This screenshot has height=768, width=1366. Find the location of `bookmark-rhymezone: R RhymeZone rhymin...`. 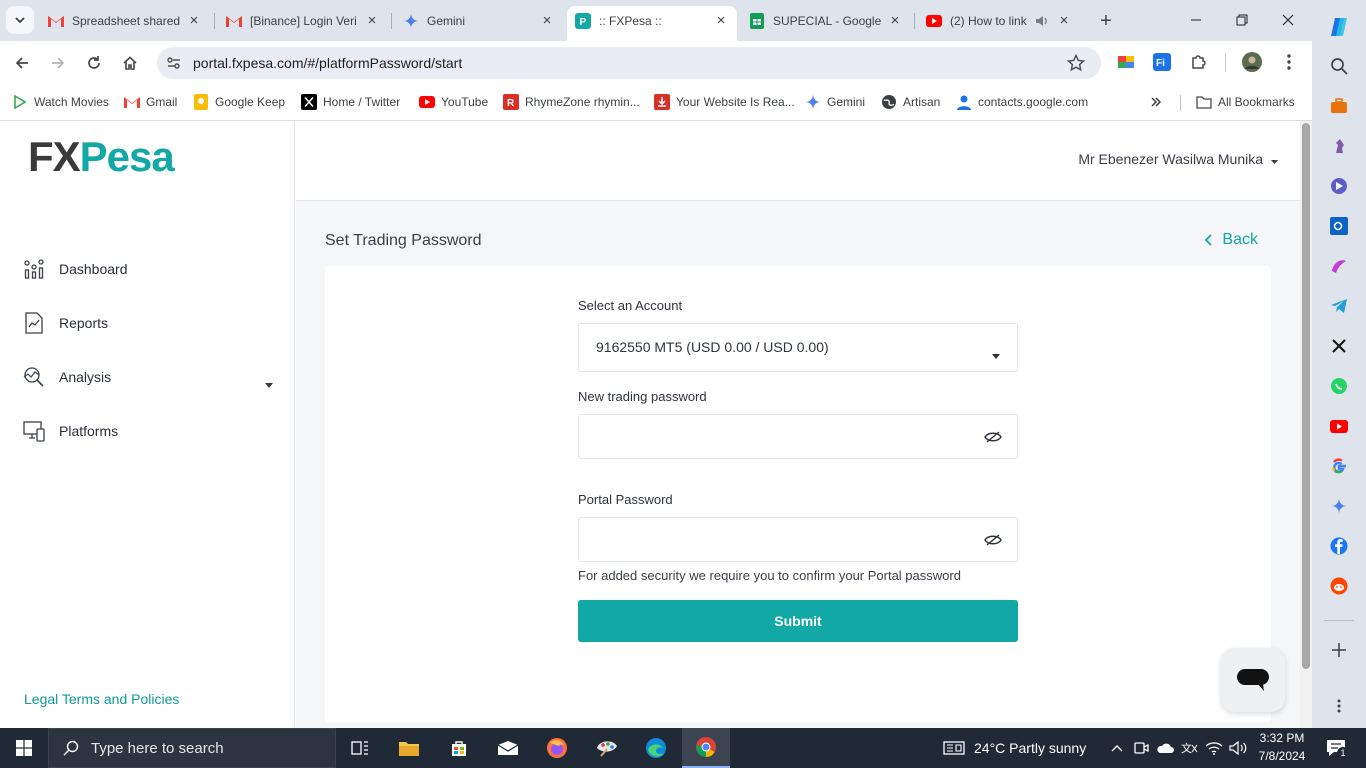

bookmark-rhymezone: R RhymeZone rhymin... is located at coordinates (571, 102).